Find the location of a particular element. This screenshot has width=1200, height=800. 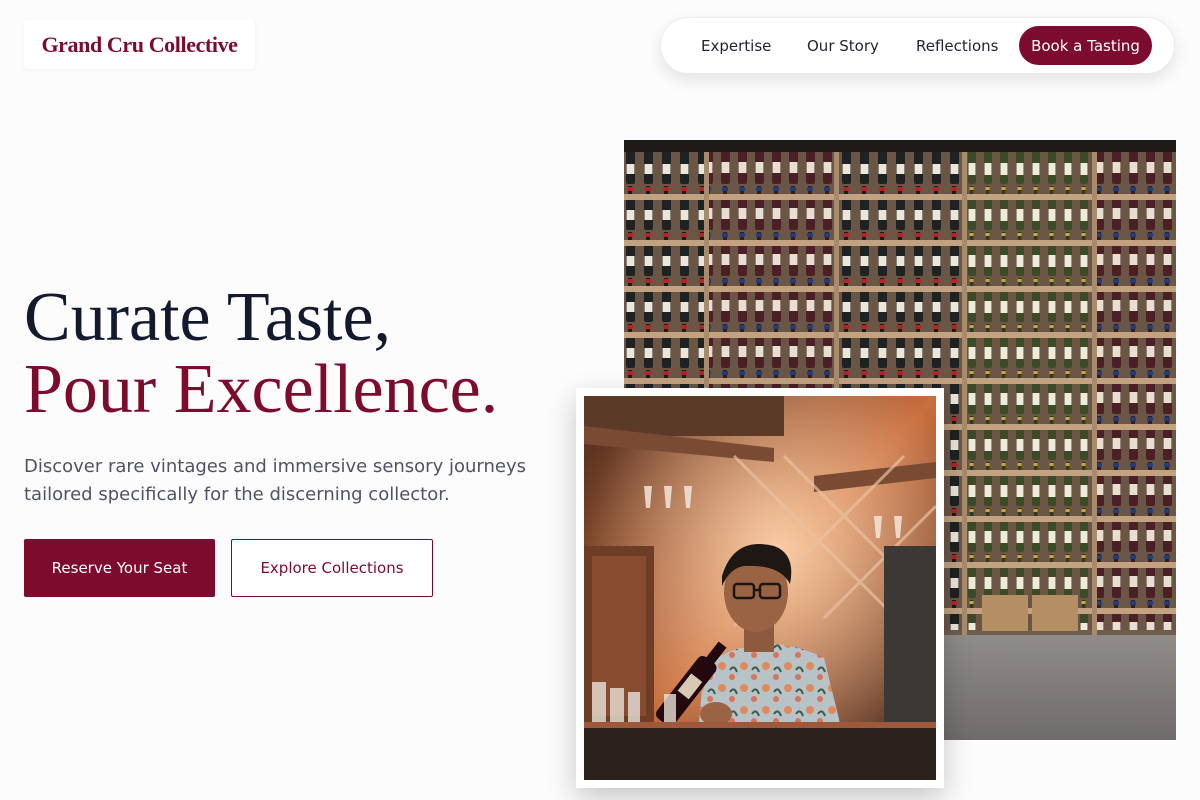

brand-name: Grand Cru Collective is located at coordinates (139, 44).